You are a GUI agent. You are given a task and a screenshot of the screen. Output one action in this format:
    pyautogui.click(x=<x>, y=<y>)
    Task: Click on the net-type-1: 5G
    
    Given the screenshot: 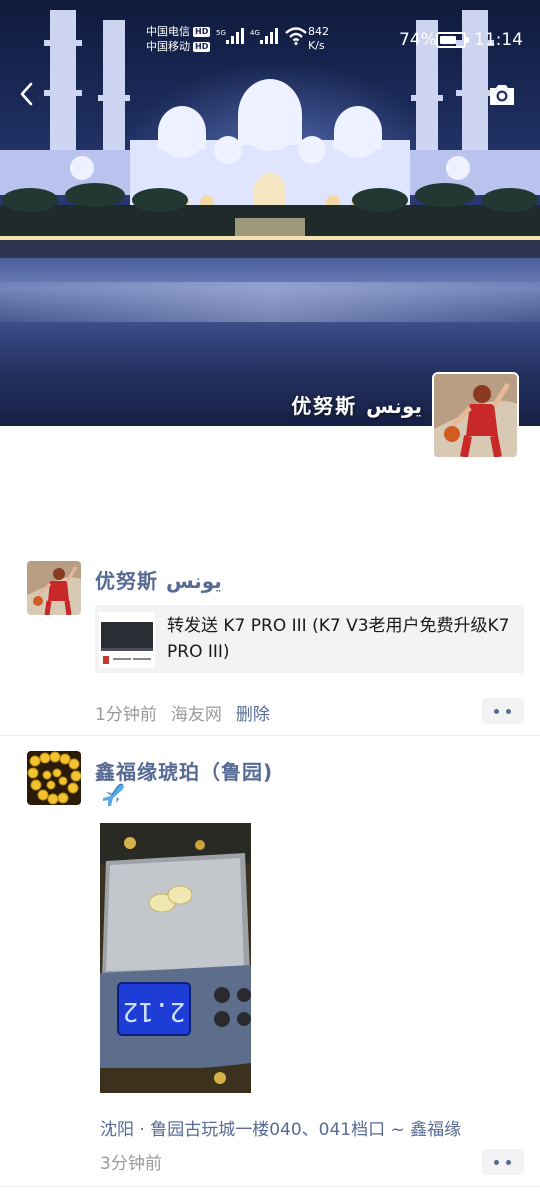 What is the action you would take?
    pyautogui.click(x=221, y=33)
    